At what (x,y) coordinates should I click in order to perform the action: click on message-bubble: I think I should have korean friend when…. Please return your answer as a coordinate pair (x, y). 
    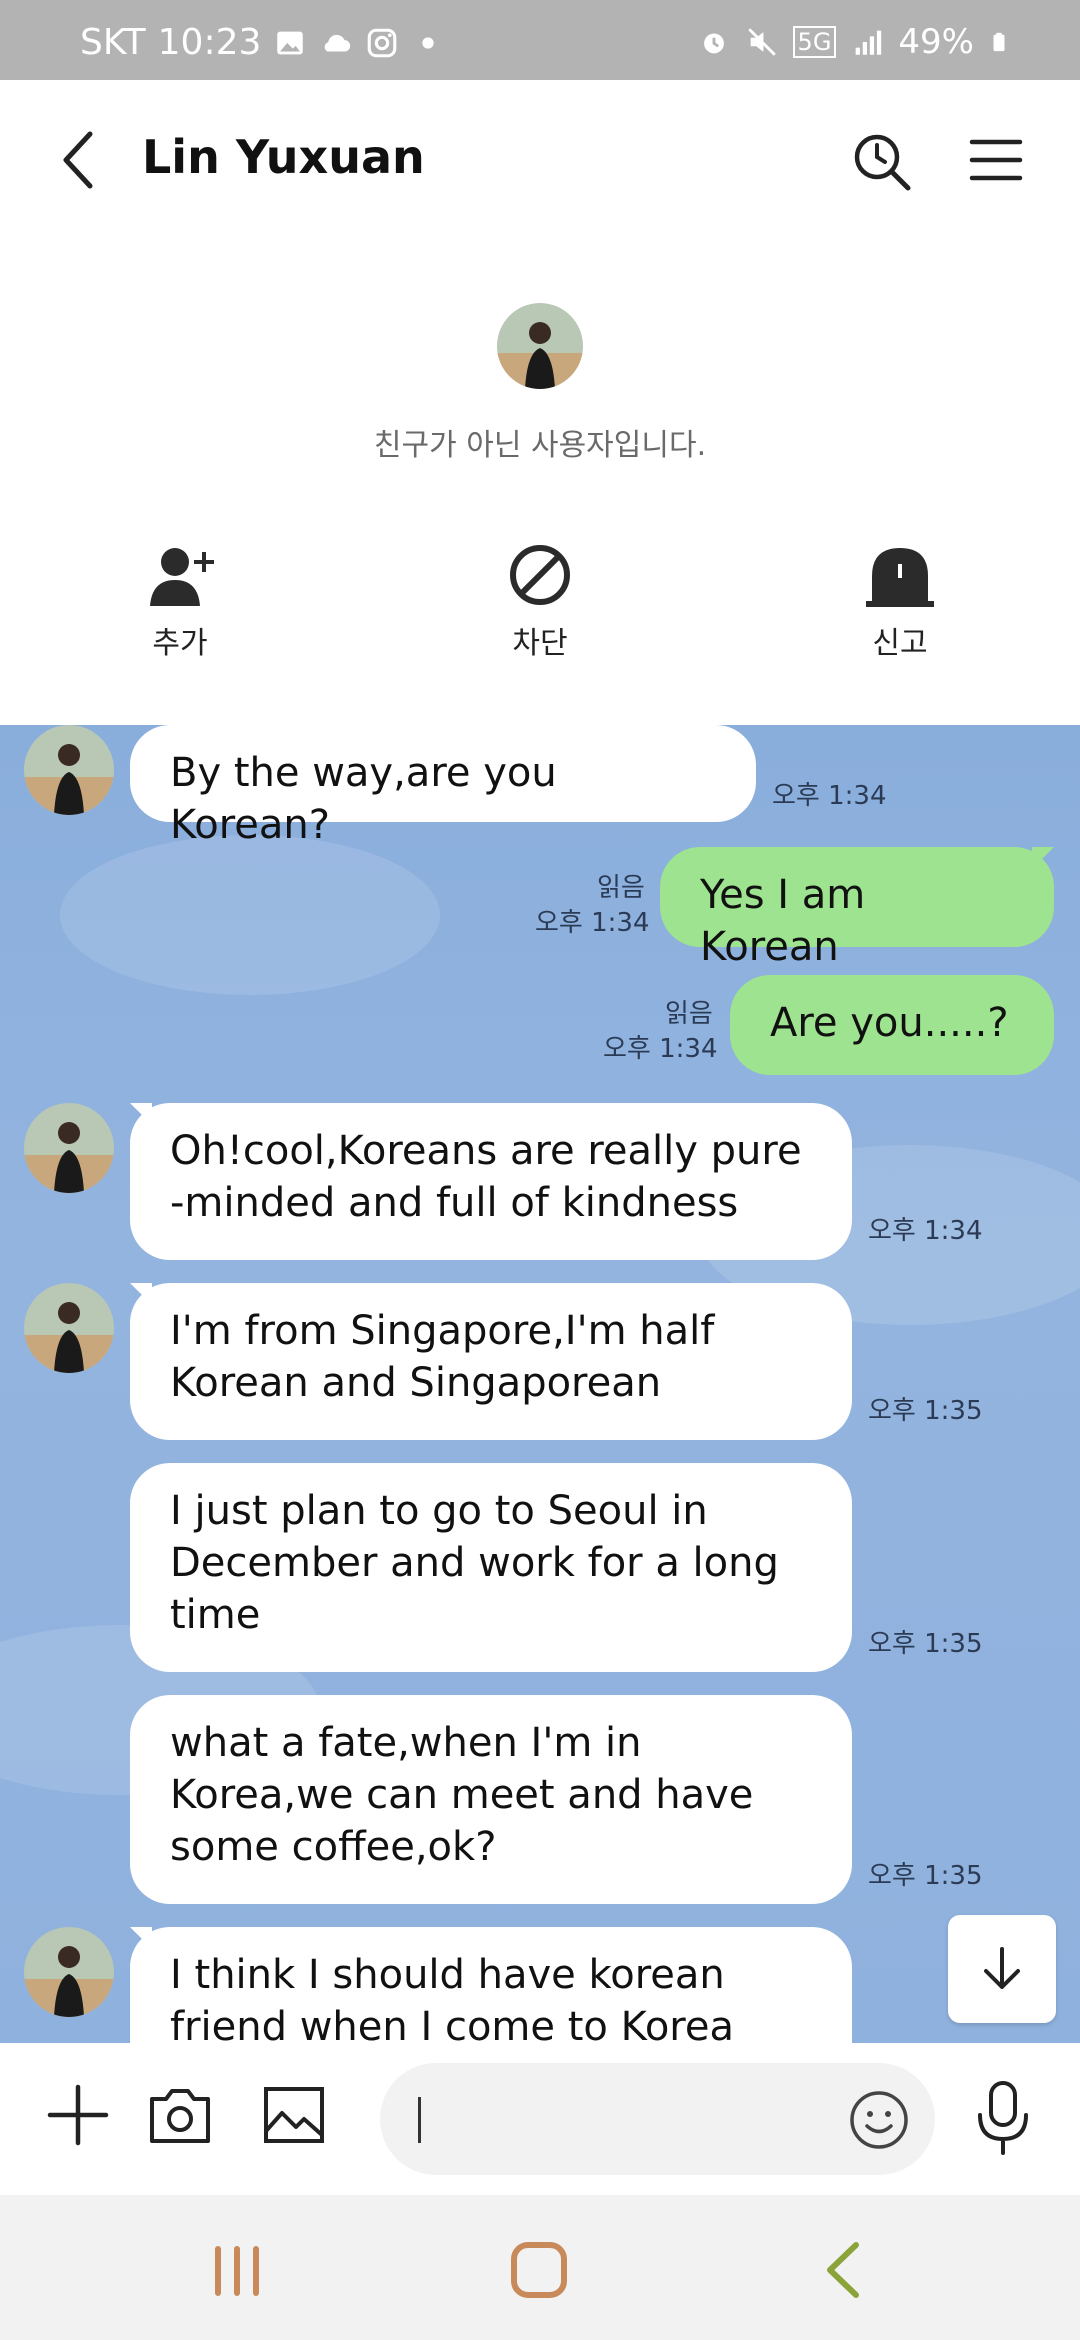
    Looking at the image, I should click on (491, 1985).